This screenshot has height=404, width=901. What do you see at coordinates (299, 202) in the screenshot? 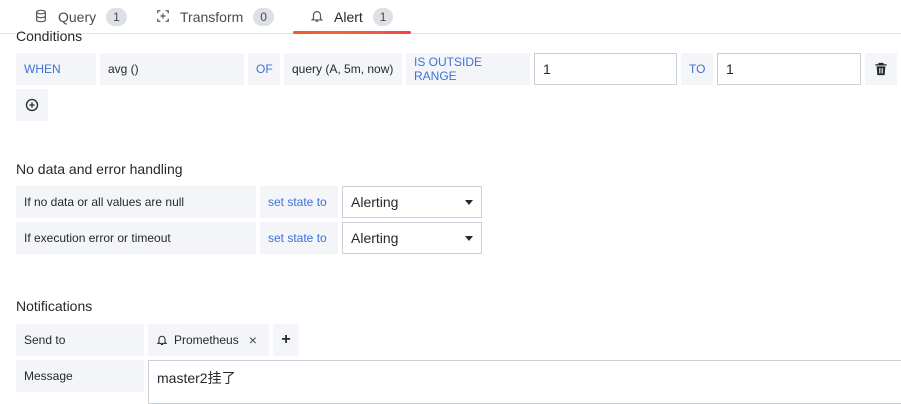
I see `no-data-action: set state to` at bounding box center [299, 202].